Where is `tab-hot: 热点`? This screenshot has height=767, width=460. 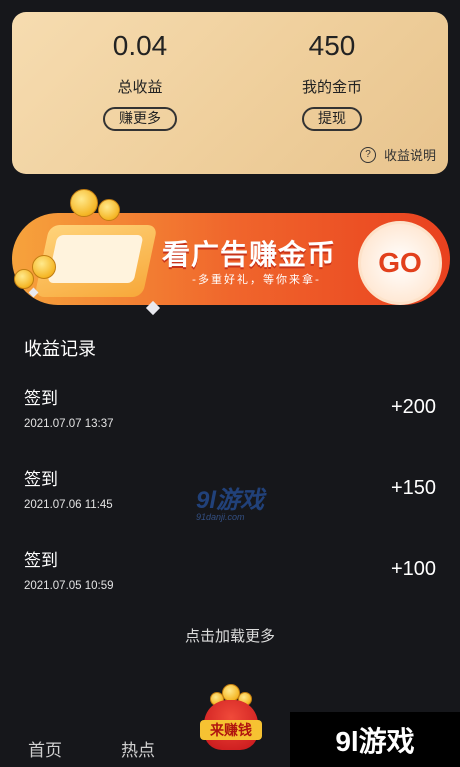 tab-hot: 热点 is located at coordinates (138, 748).